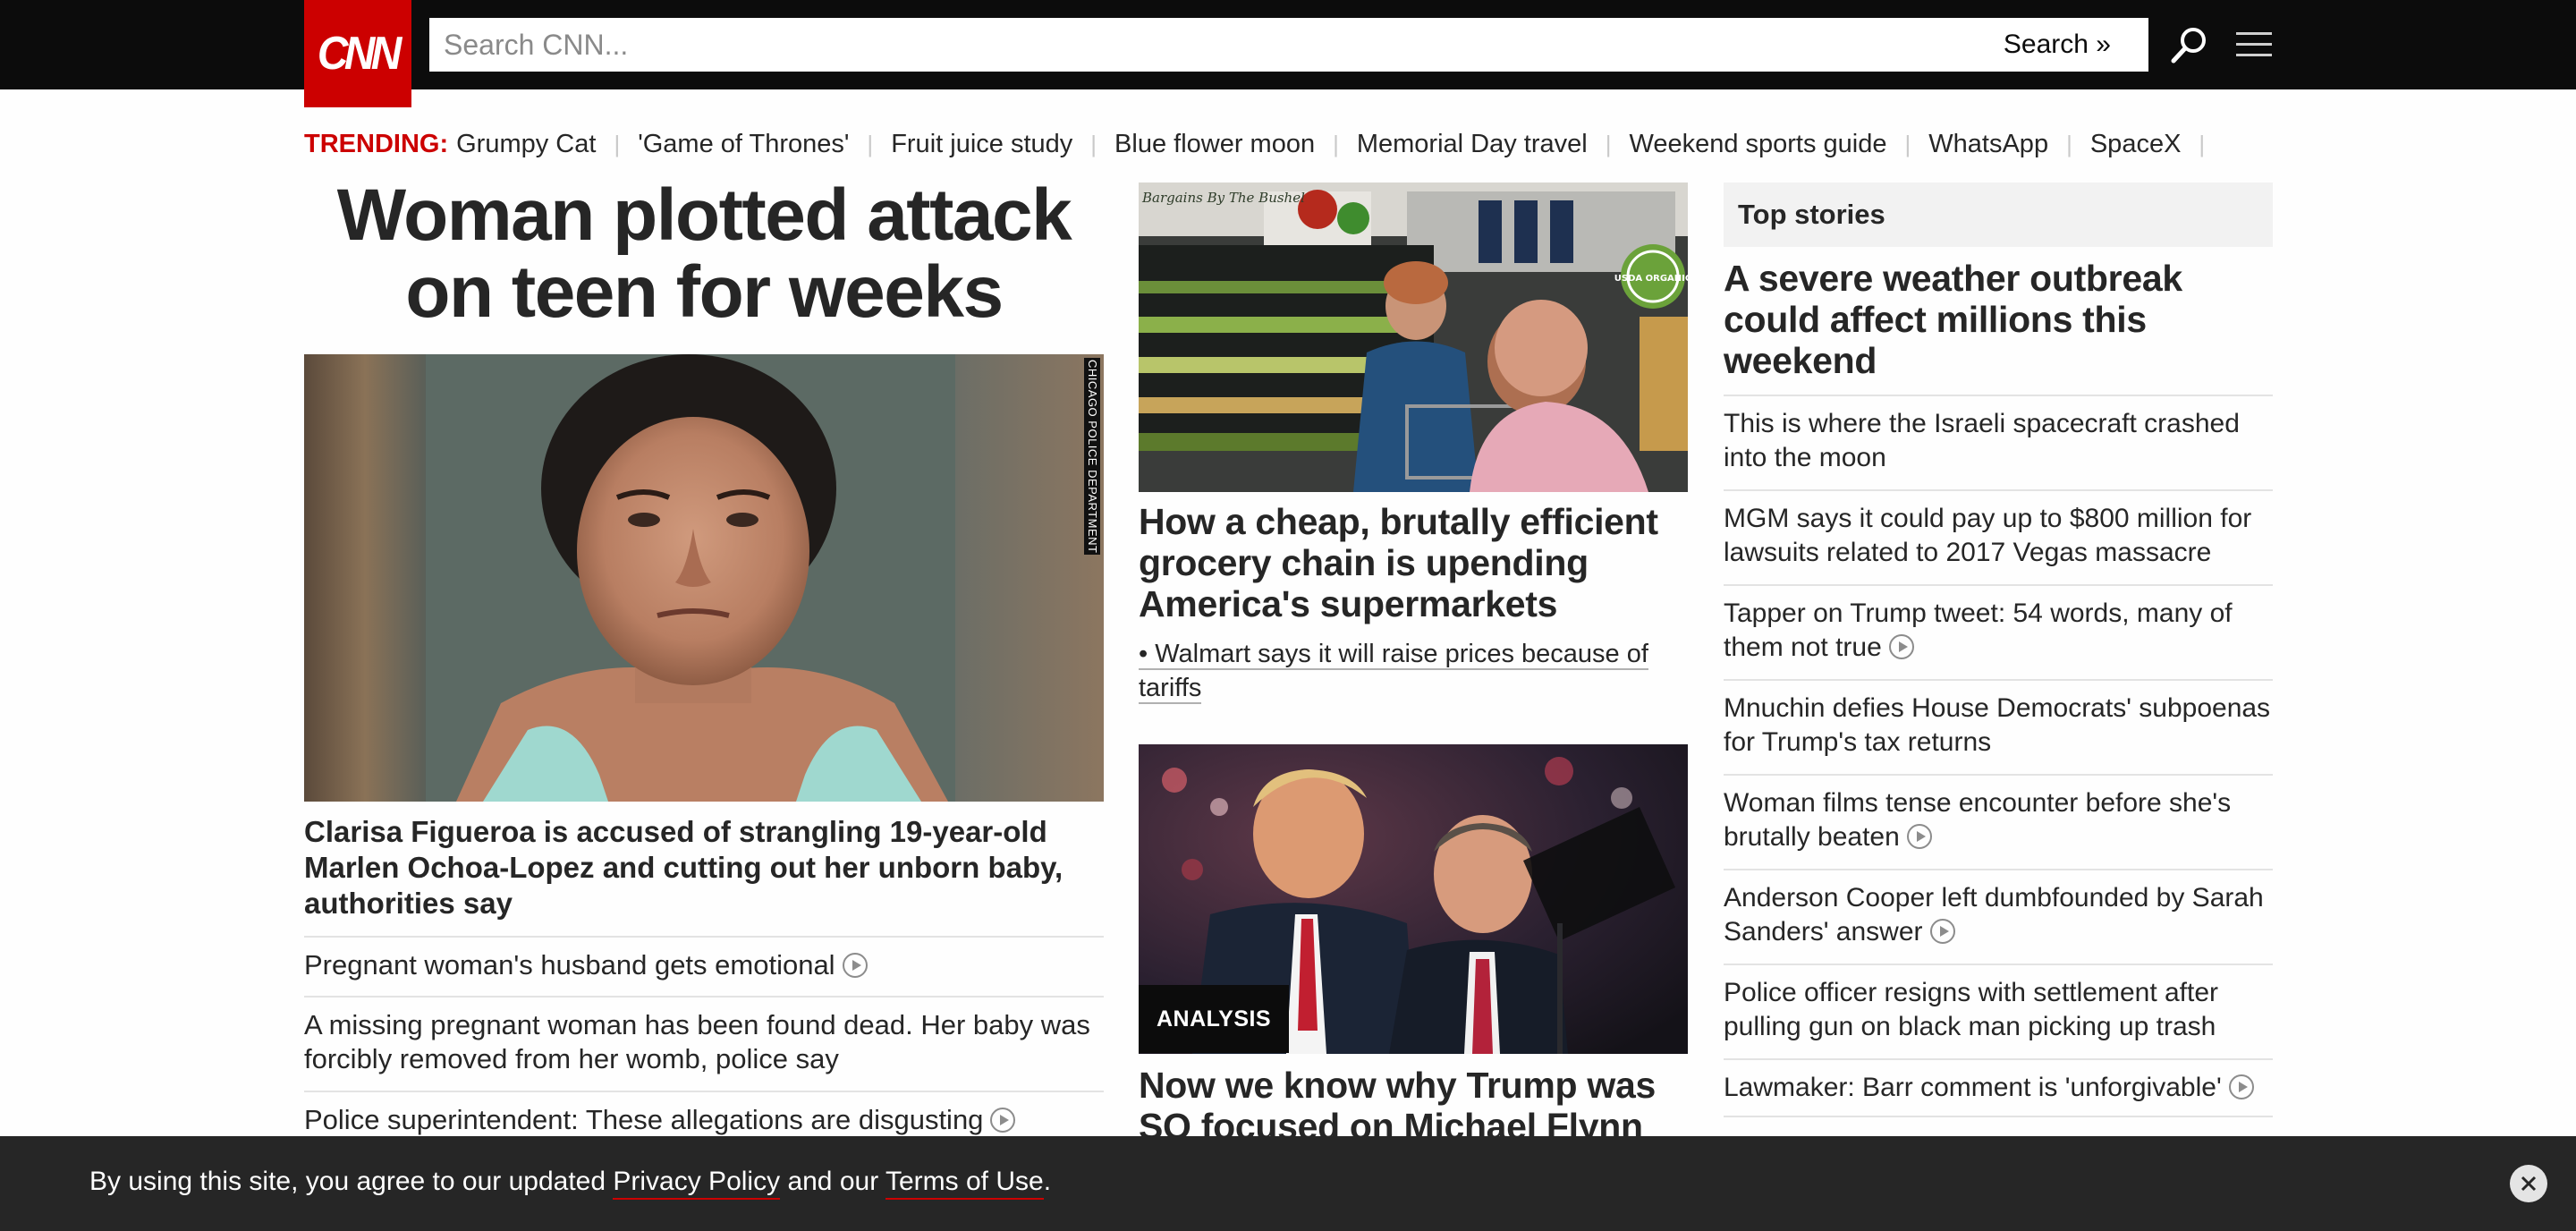 This screenshot has height=1231, width=2576. Describe the element at coordinates (1223, 198) in the screenshot. I see `store-sign-text: Bargains By The Bushel` at that location.